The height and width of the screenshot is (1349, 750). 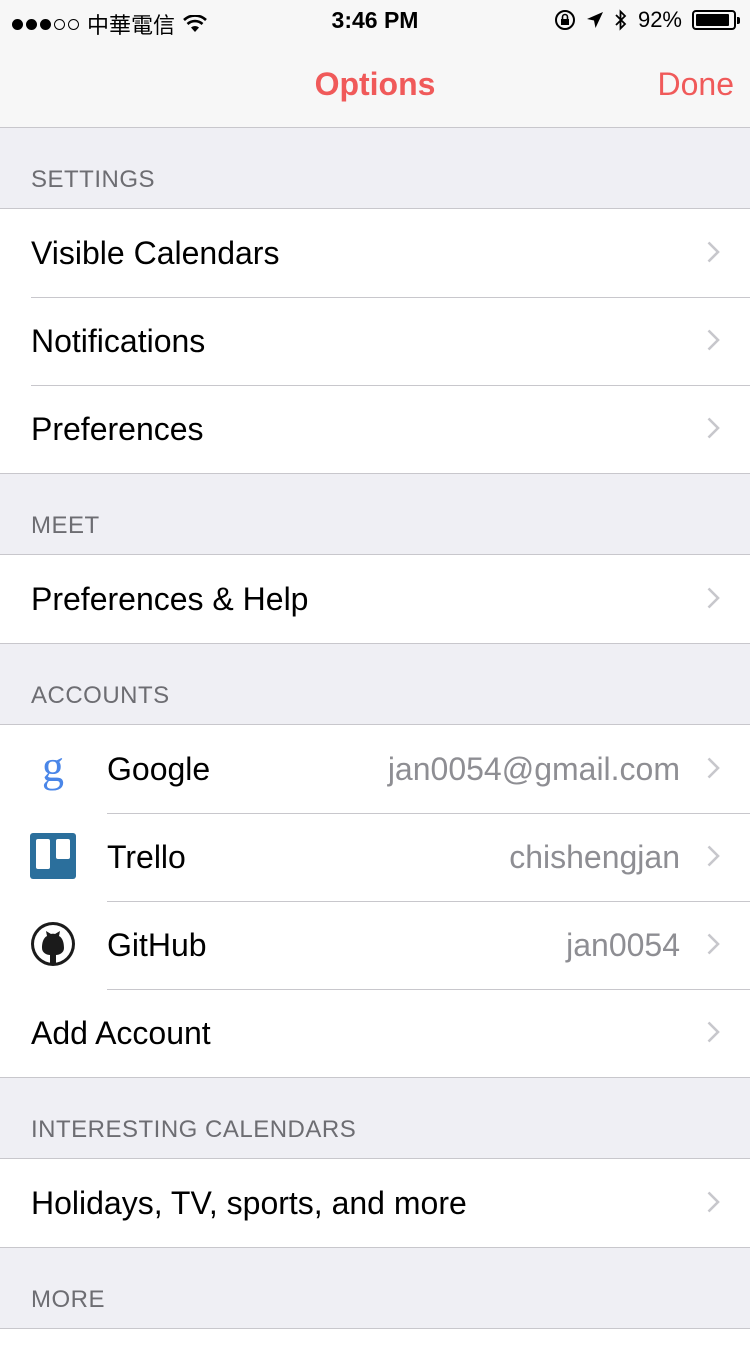 I want to click on row-account-trello: Trello chishengjan, so click(x=375, y=857).